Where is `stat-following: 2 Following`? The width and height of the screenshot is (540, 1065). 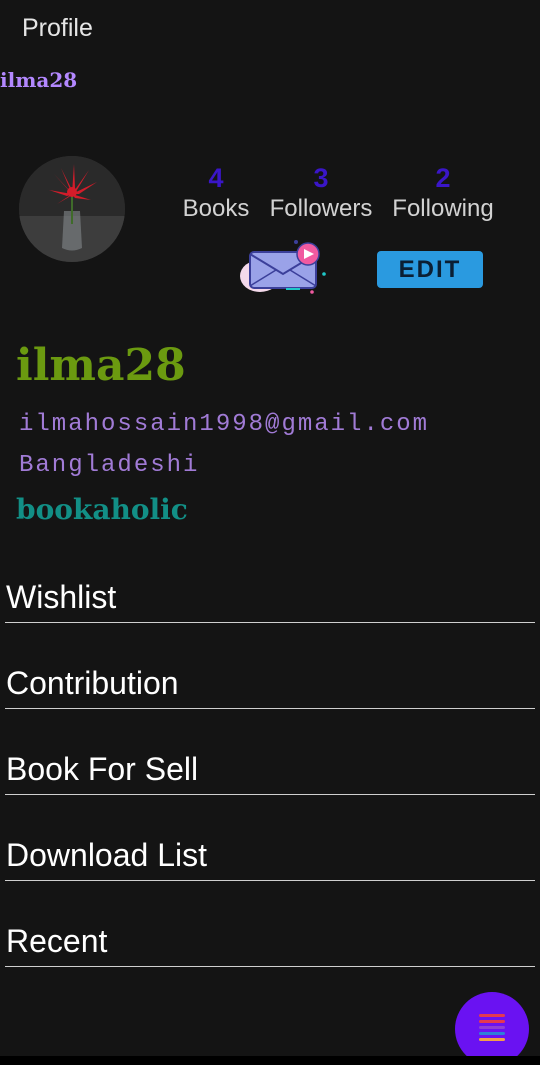
stat-following: 2 Following is located at coordinates (443, 193).